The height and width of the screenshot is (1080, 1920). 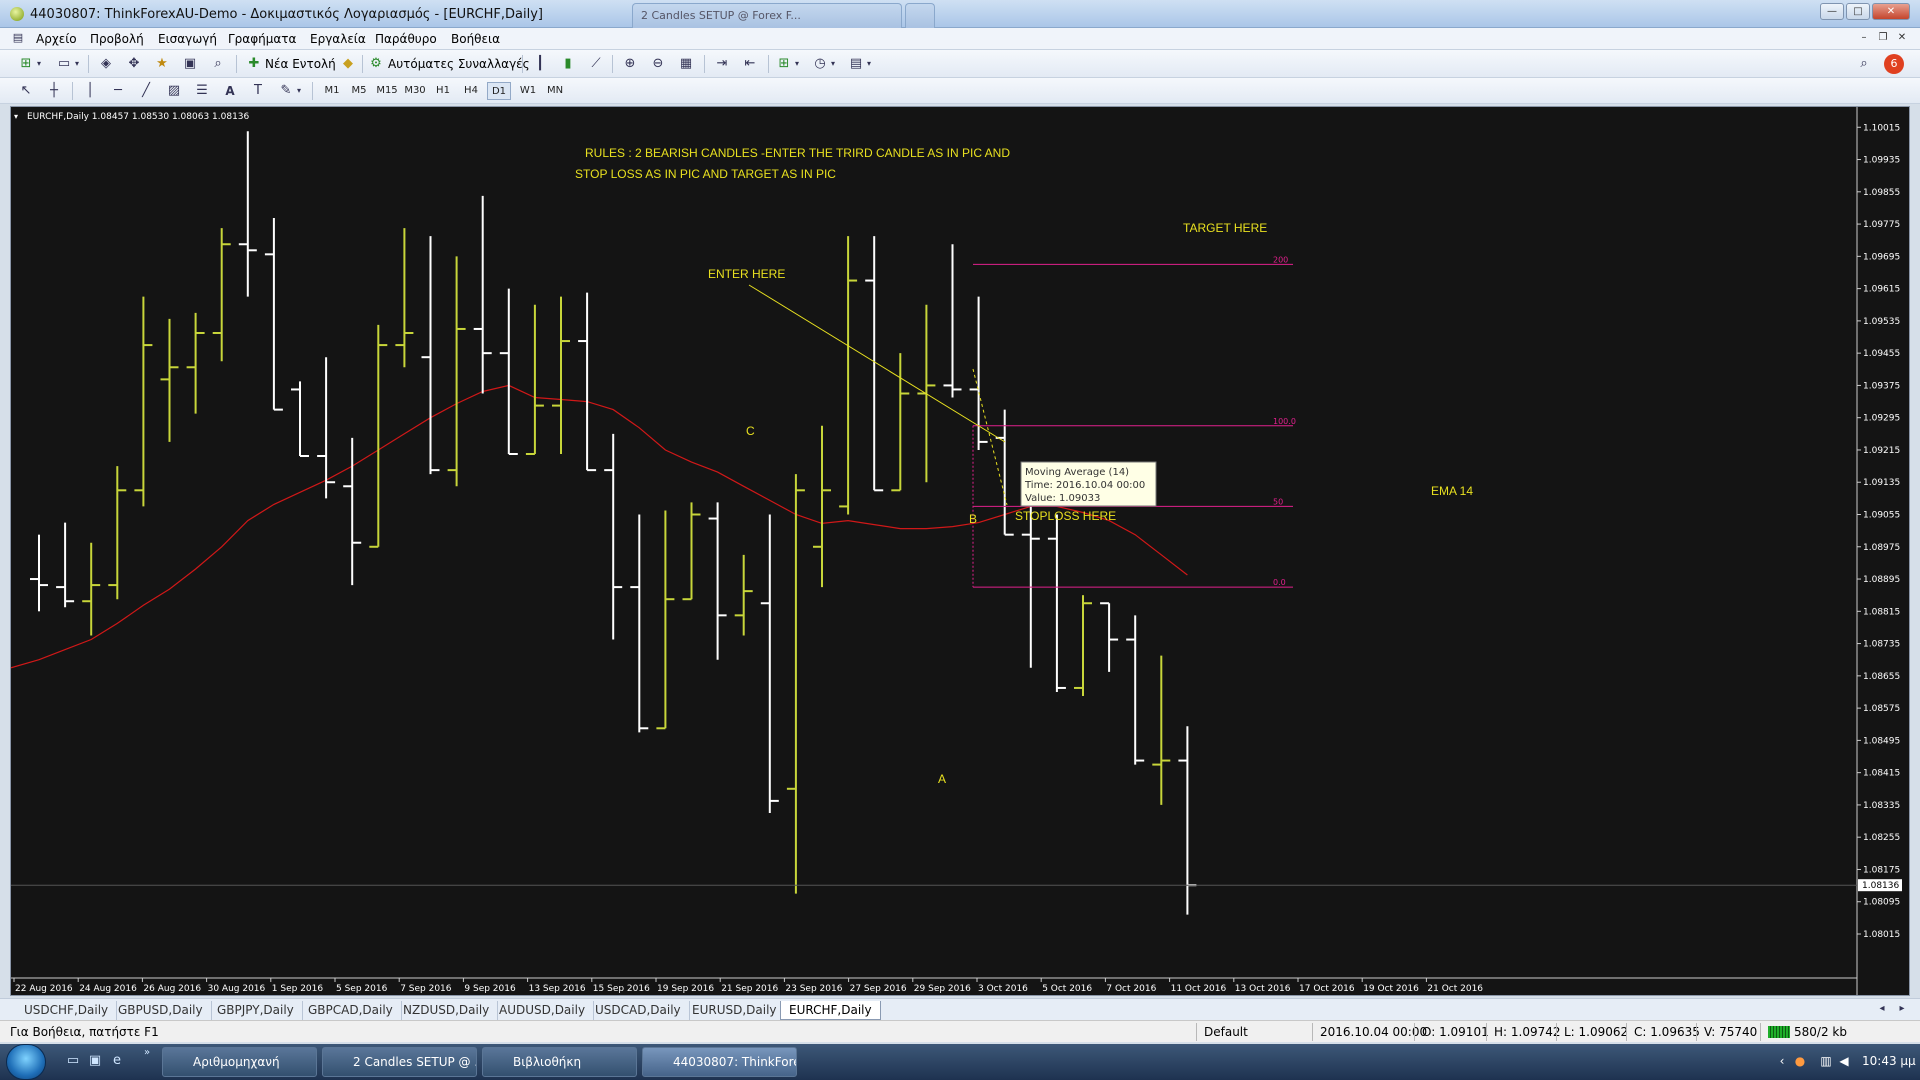 I want to click on auto-trading-icon: ⚙, so click(x=376, y=64).